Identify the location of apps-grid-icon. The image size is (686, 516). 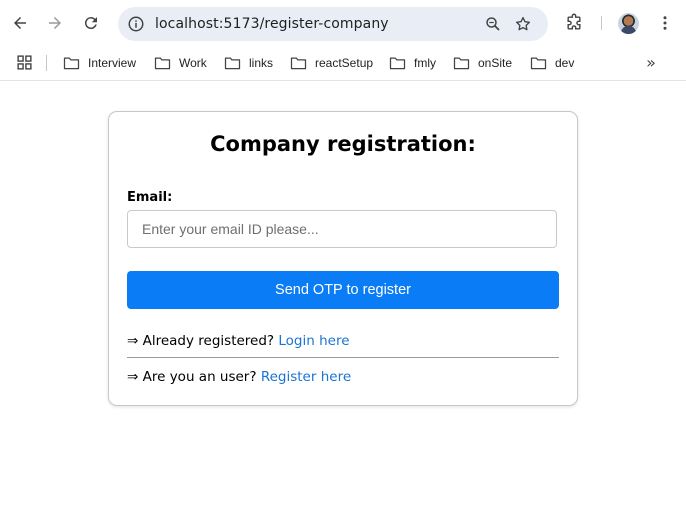
(24, 62).